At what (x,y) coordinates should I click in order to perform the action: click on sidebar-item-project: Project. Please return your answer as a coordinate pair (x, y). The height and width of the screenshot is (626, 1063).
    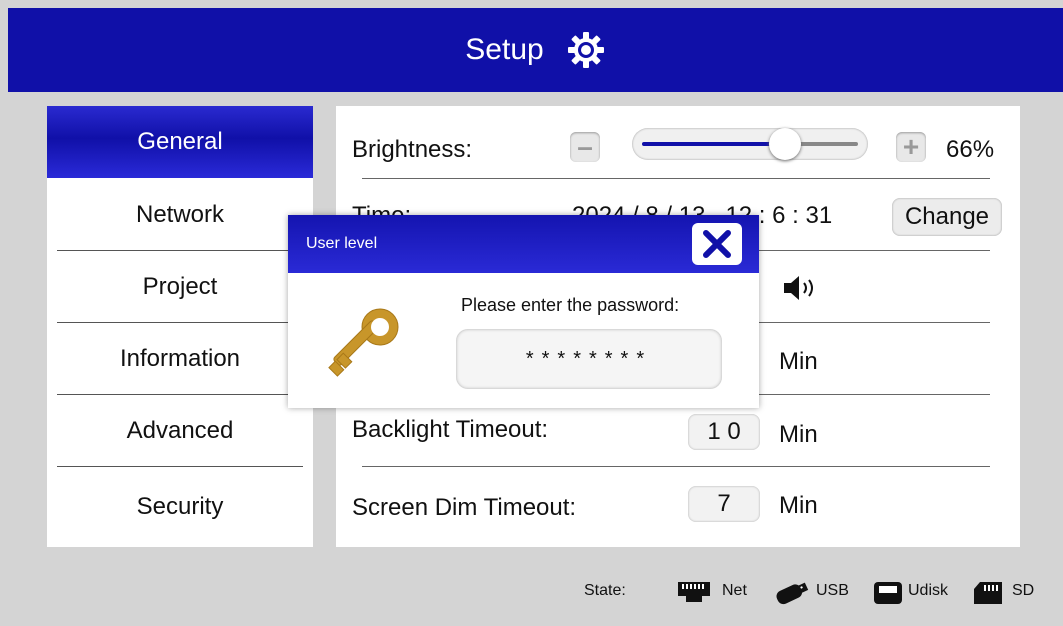
    Looking at the image, I should click on (180, 287).